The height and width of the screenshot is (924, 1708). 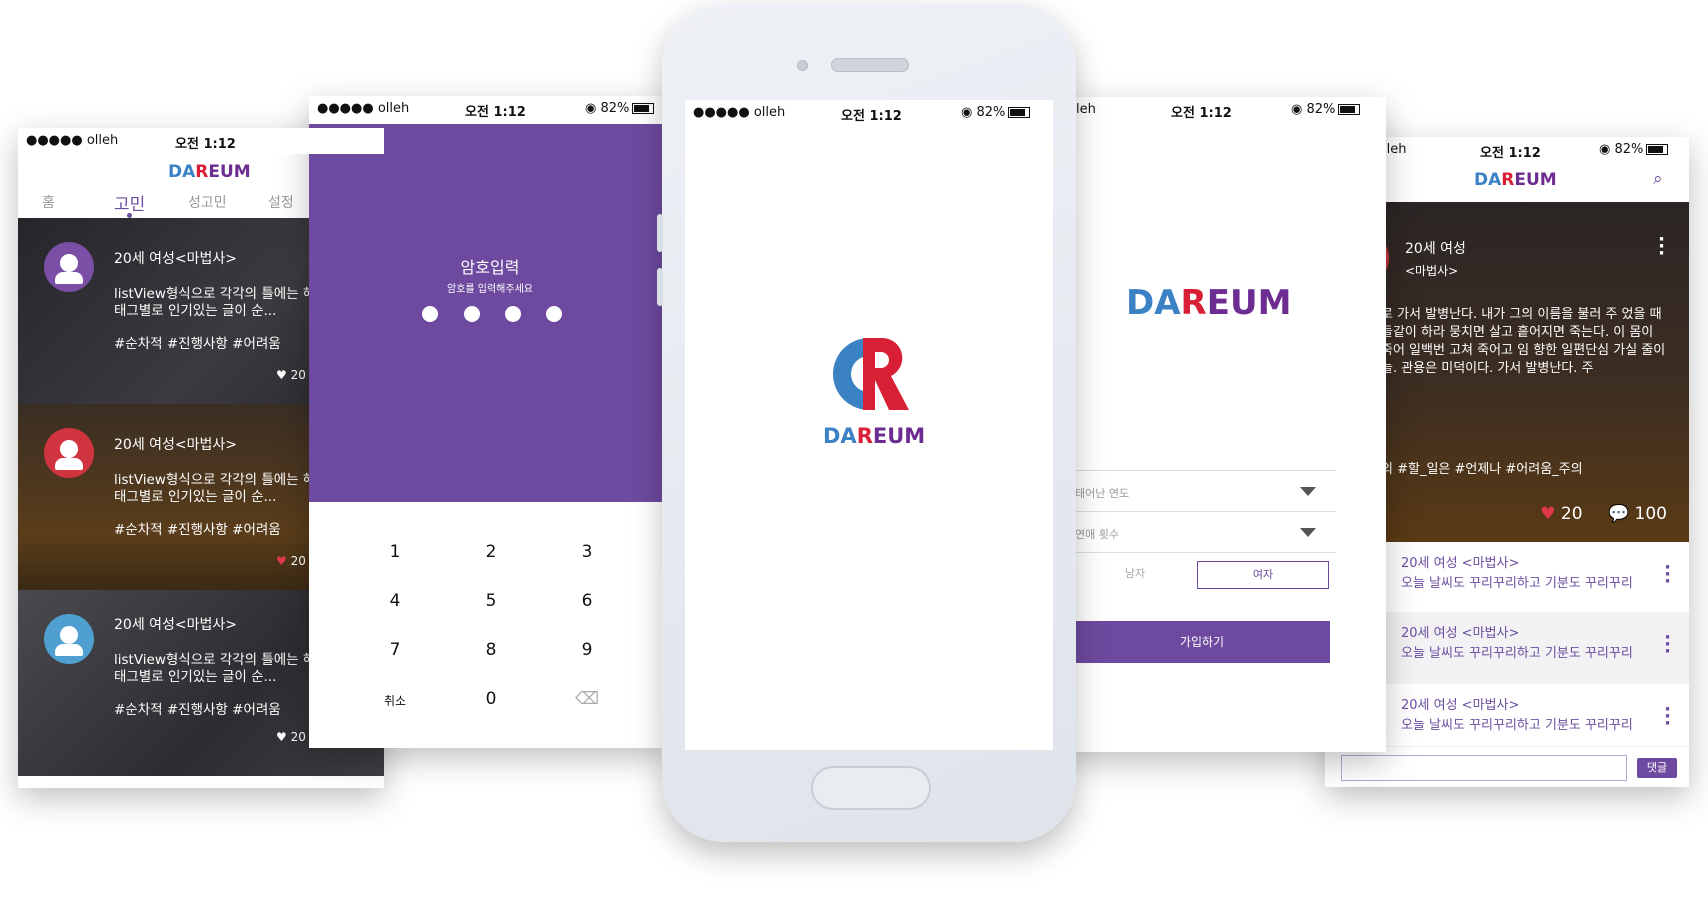 What do you see at coordinates (1484, 768) in the screenshot?
I see `comment-input` at bounding box center [1484, 768].